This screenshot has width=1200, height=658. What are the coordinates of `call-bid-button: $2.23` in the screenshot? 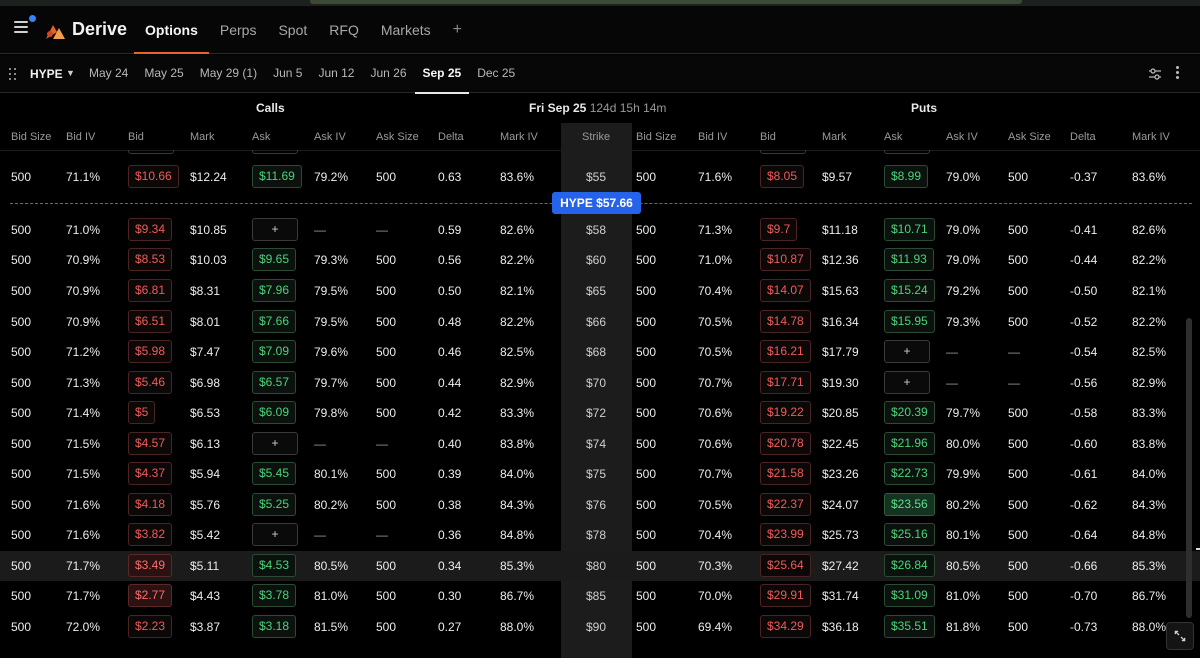 It's located at (150, 626).